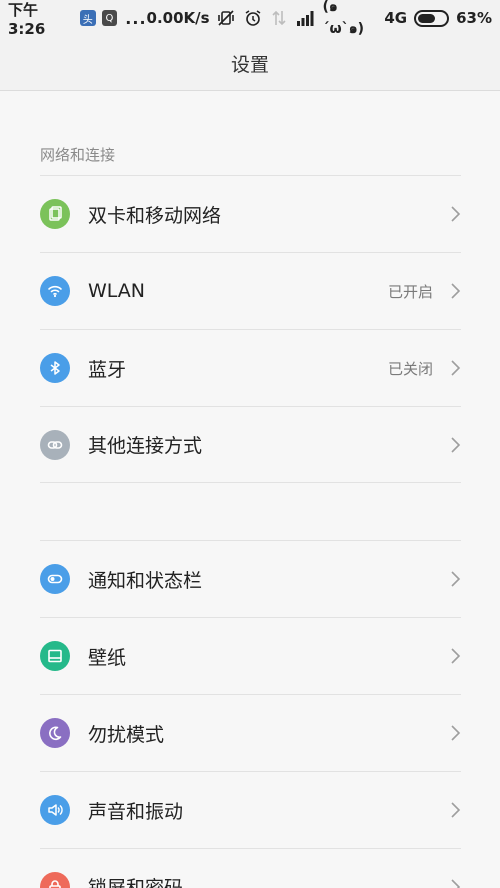  Describe the element at coordinates (410, 368) in the screenshot. I see `bluetooth-status: 已关闭` at that location.